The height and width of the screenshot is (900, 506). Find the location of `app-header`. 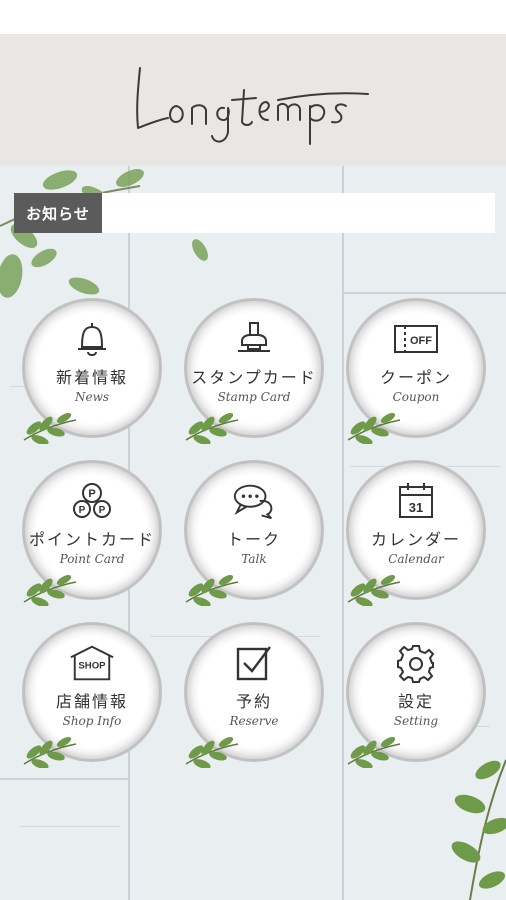

app-header is located at coordinates (253, 100).